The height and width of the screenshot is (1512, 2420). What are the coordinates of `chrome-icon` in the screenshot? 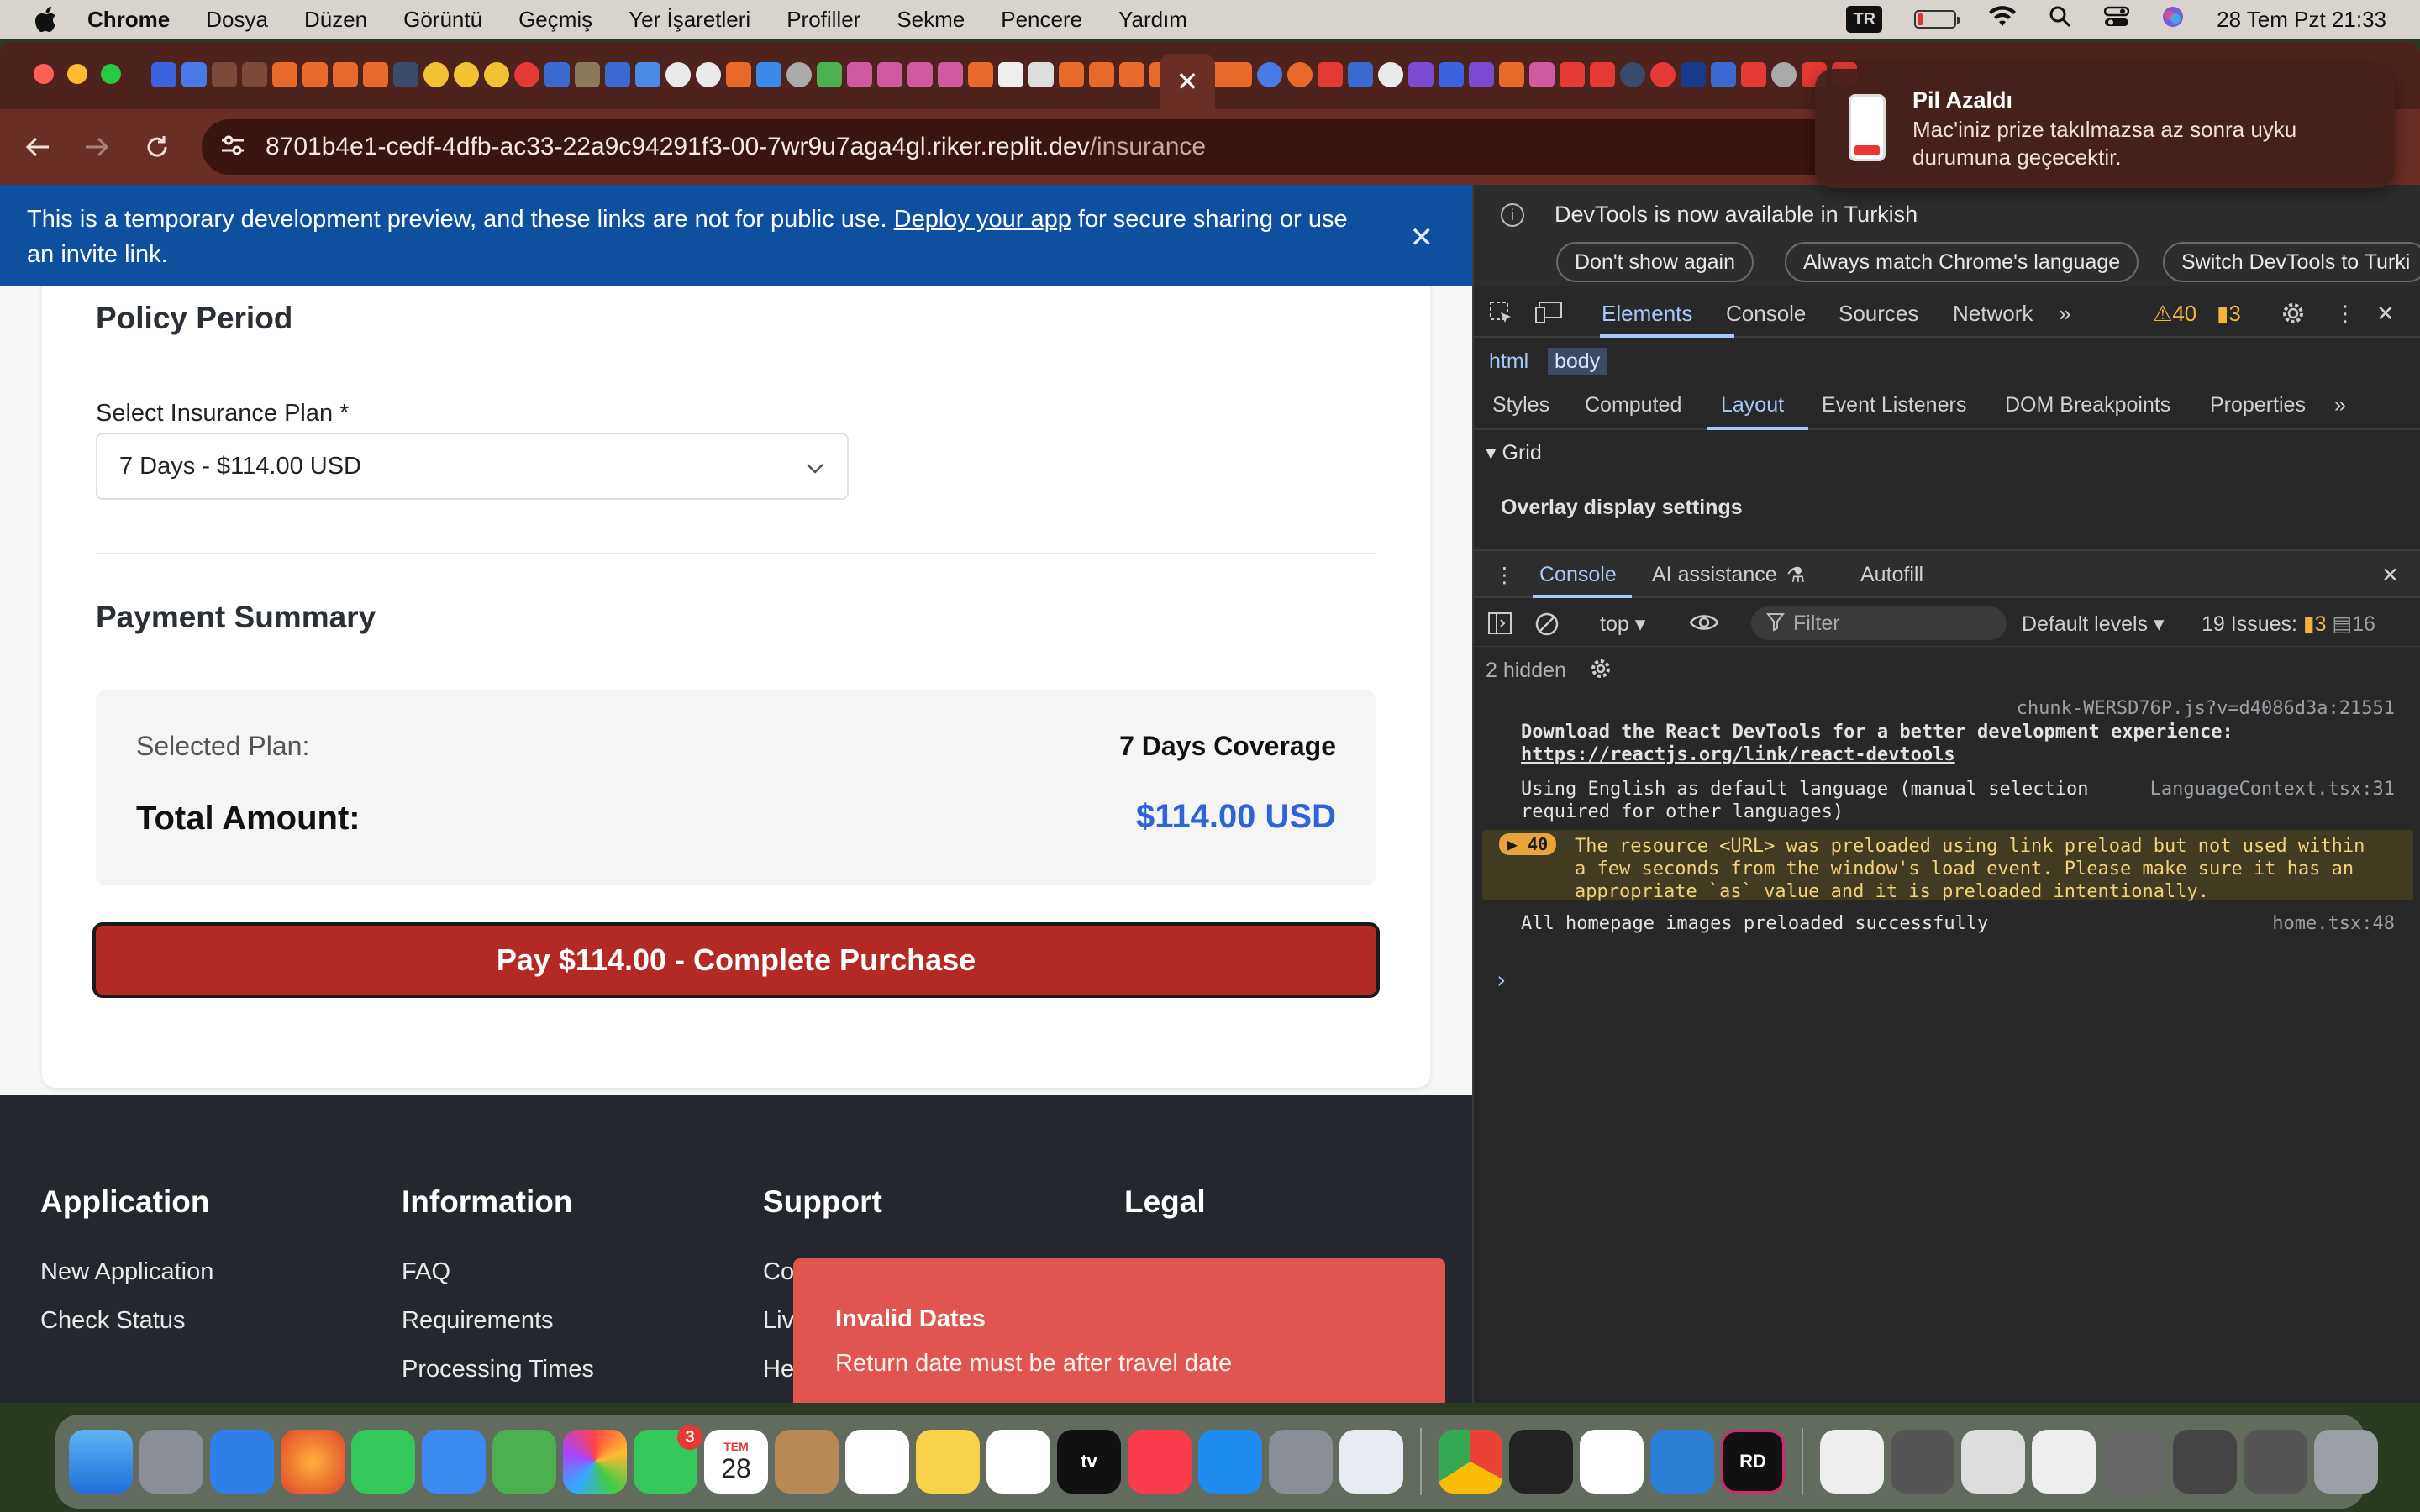 It's located at (1470, 1462).